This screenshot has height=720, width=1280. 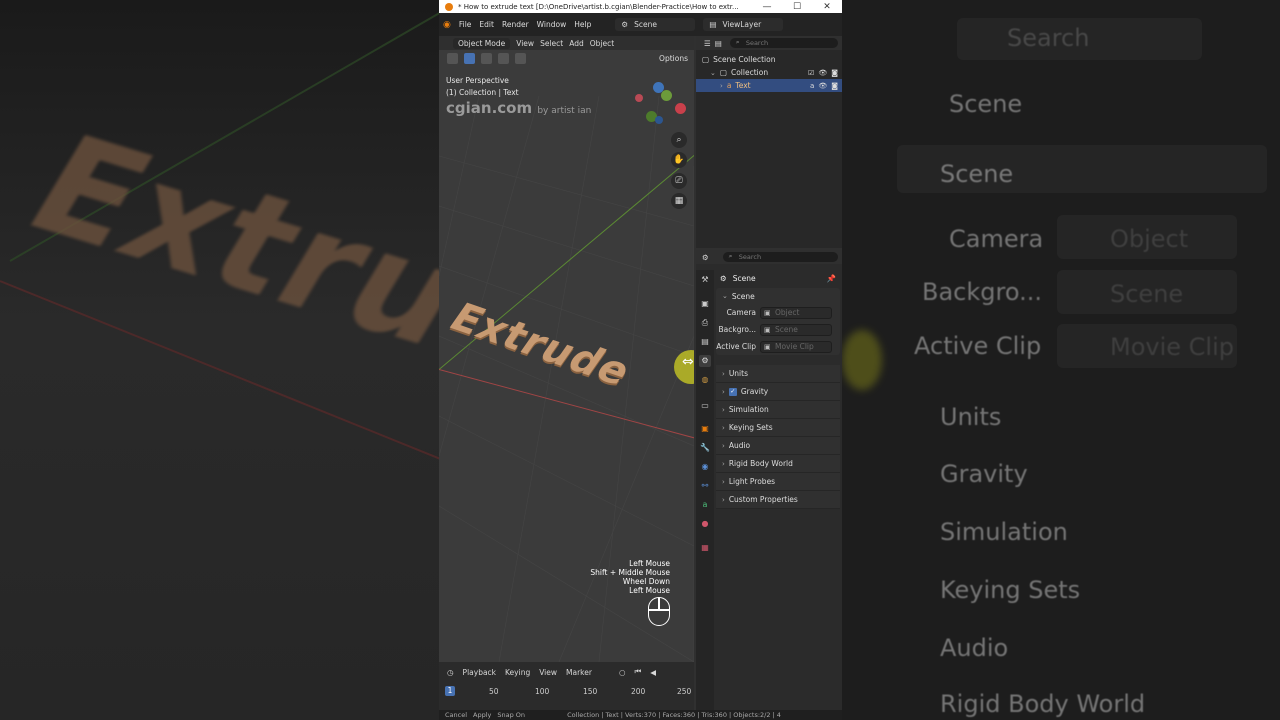 I want to click on zoom-icon: ⌕, so click(x=679, y=140).